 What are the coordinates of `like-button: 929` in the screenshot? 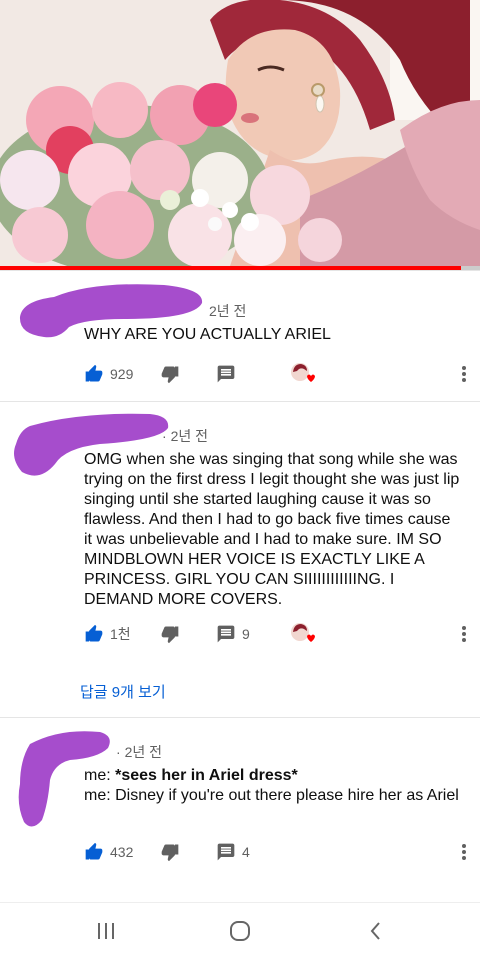 It's located at (108, 374).